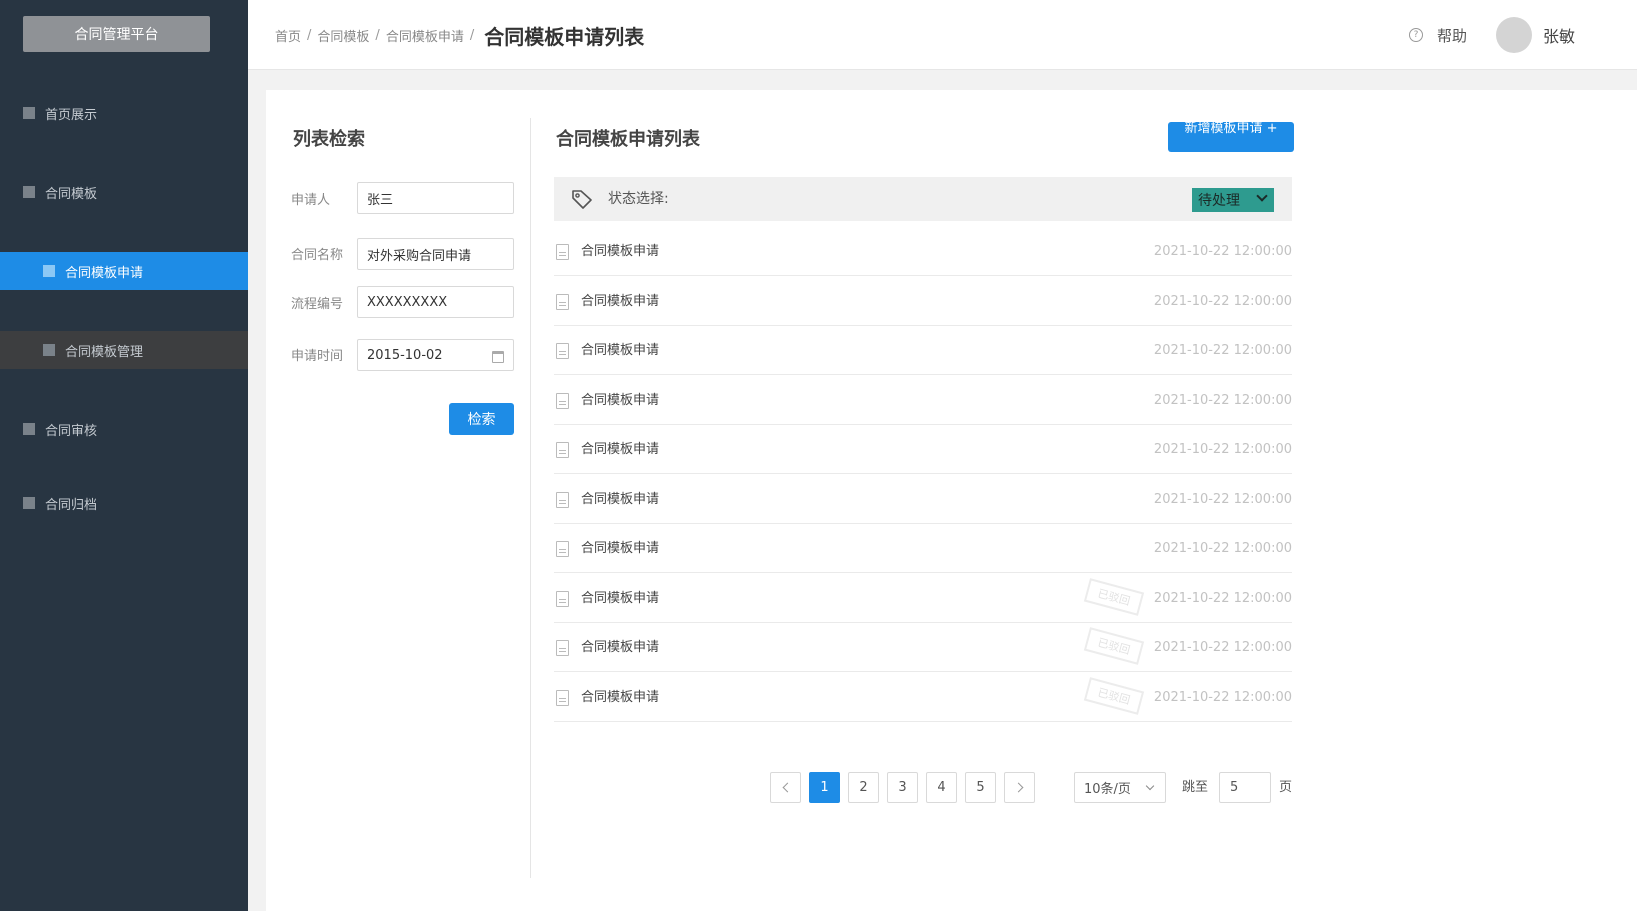 The height and width of the screenshot is (911, 1637). What do you see at coordinates (942, 35) in the screenshot?
I see `top-header: 首页 / 合同模板 / 合同模板申请 / 合同模板申请列表 ? 帮助 张敏` at bounding box center [942, 35].